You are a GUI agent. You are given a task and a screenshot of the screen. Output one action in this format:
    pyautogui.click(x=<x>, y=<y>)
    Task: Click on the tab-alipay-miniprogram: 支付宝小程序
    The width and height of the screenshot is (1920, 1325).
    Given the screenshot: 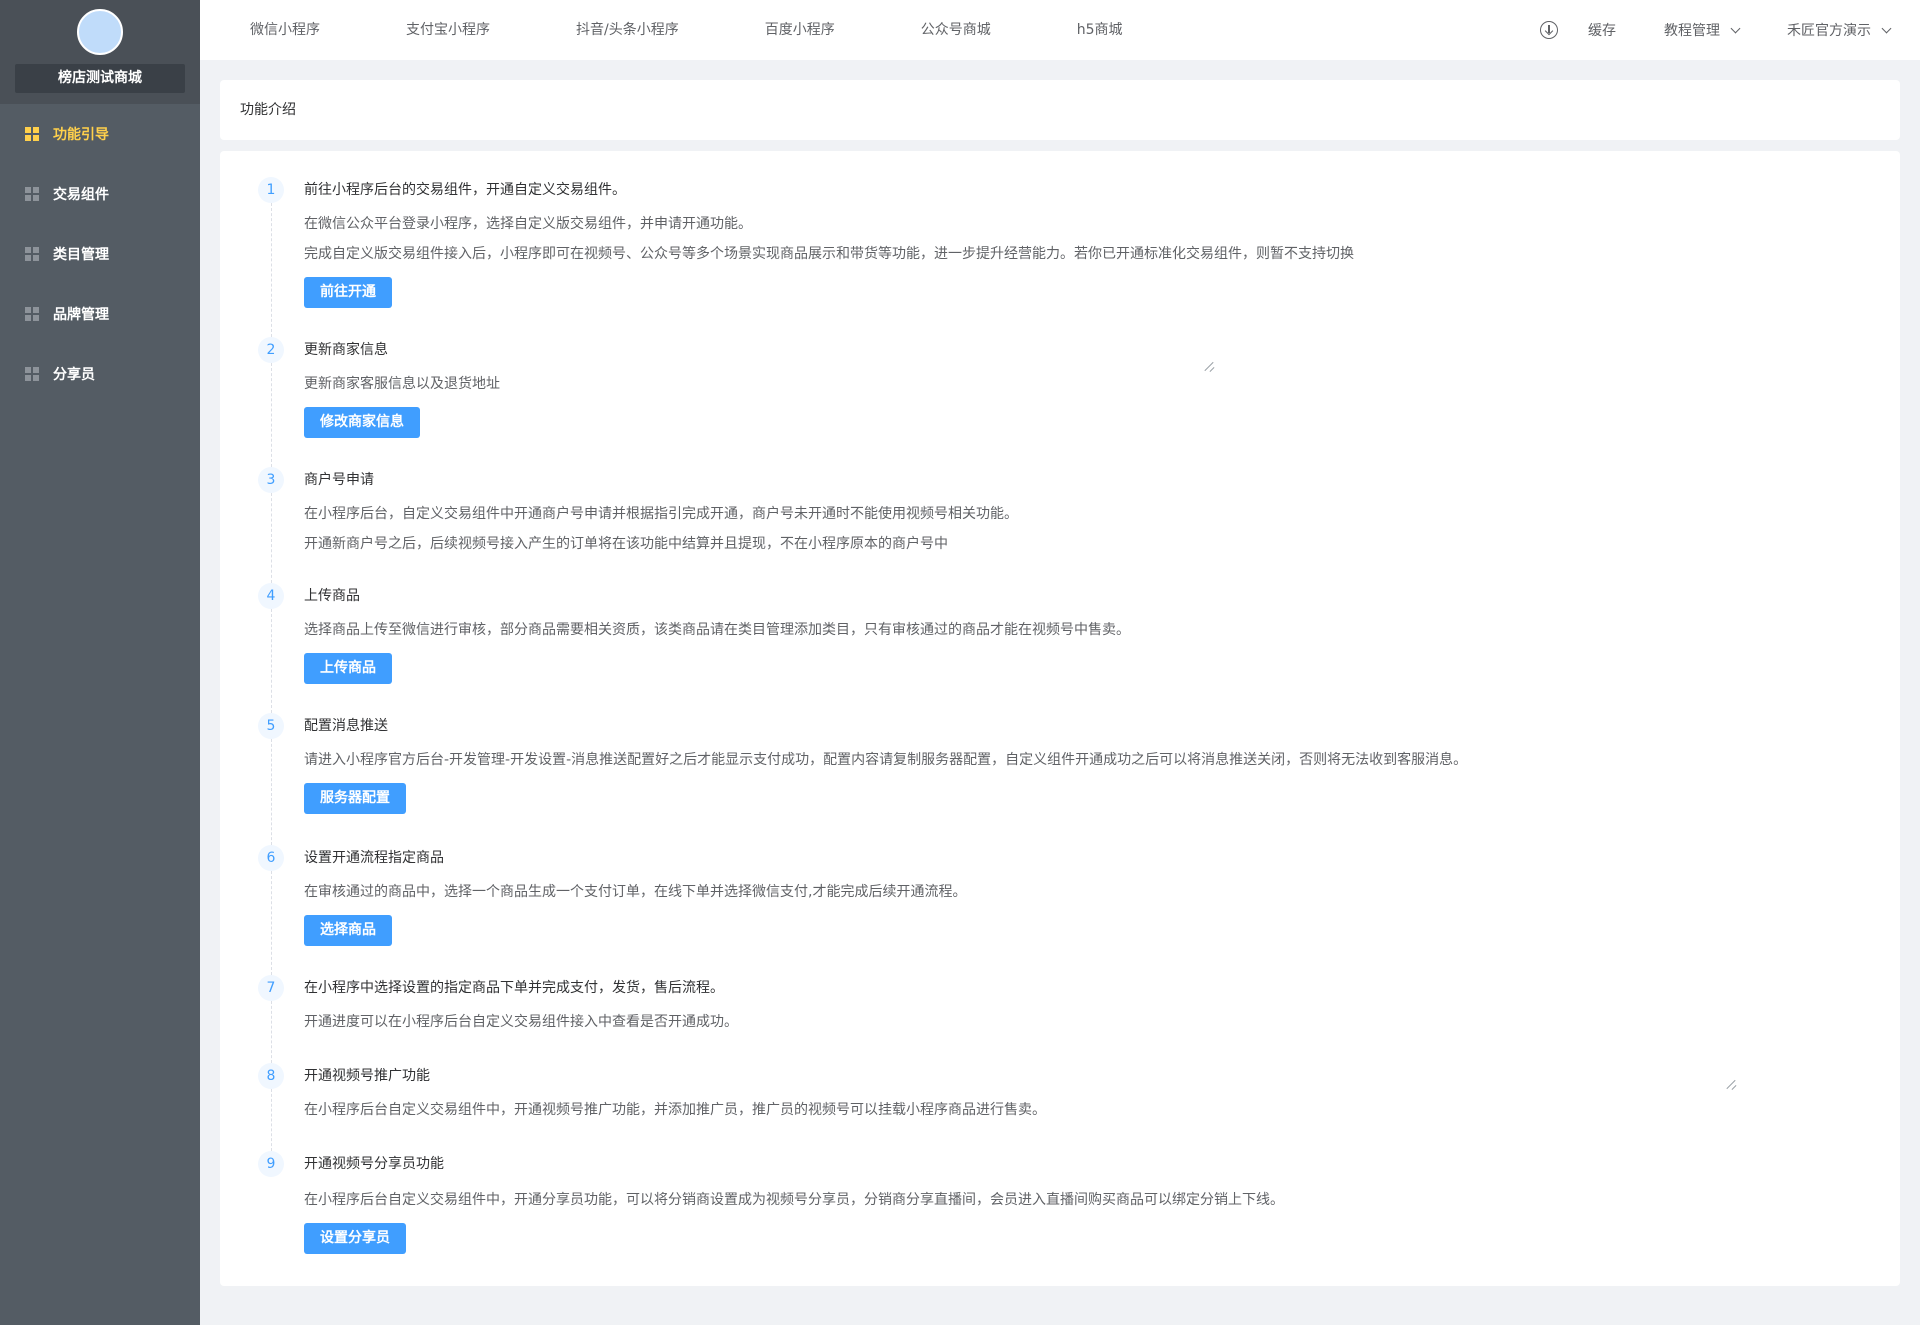 What is the action you would take?
    pyautogui.click(x=441, y=30)
    